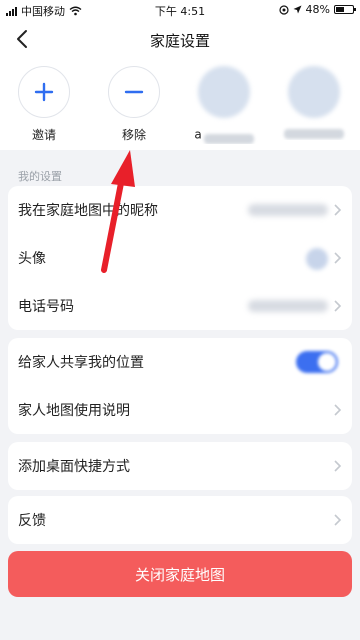 Image resolution: width=360 pixels, height=640 pixels. I want to click on battery-icon, so click(345, 9).